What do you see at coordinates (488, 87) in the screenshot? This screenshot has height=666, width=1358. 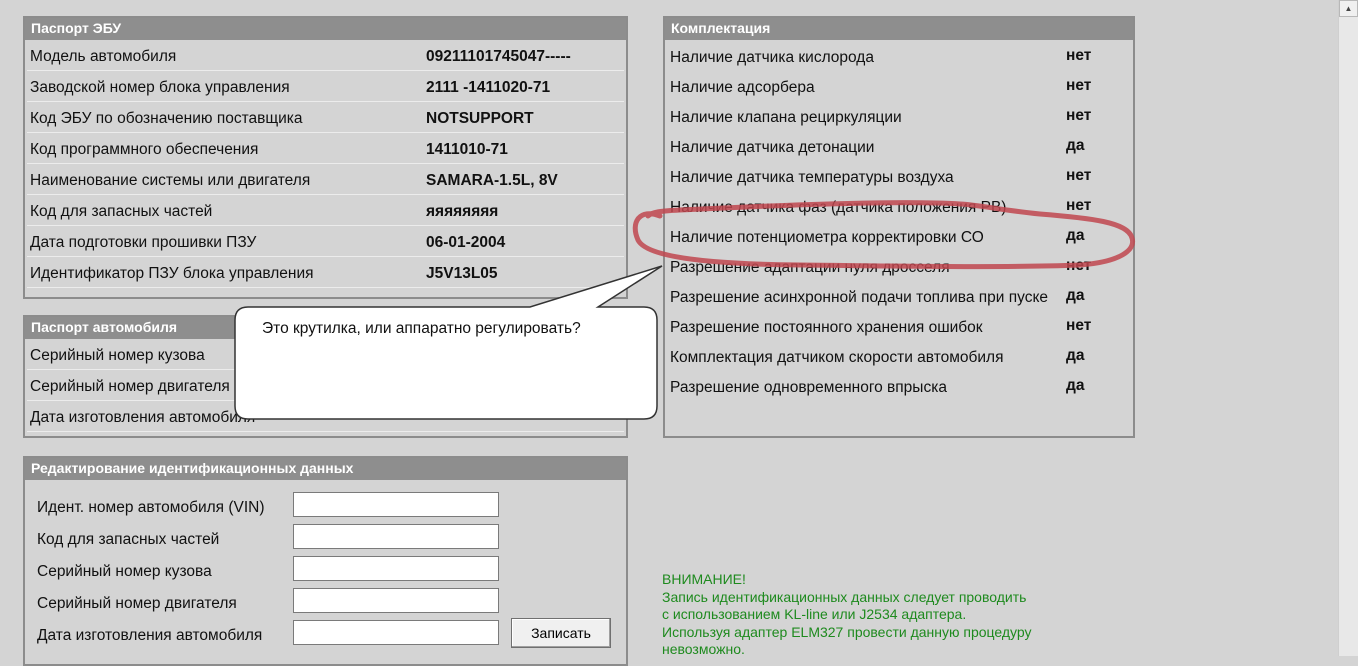 I see `row-value: 2111 -1411020-71` at bounding box center [488, 87].